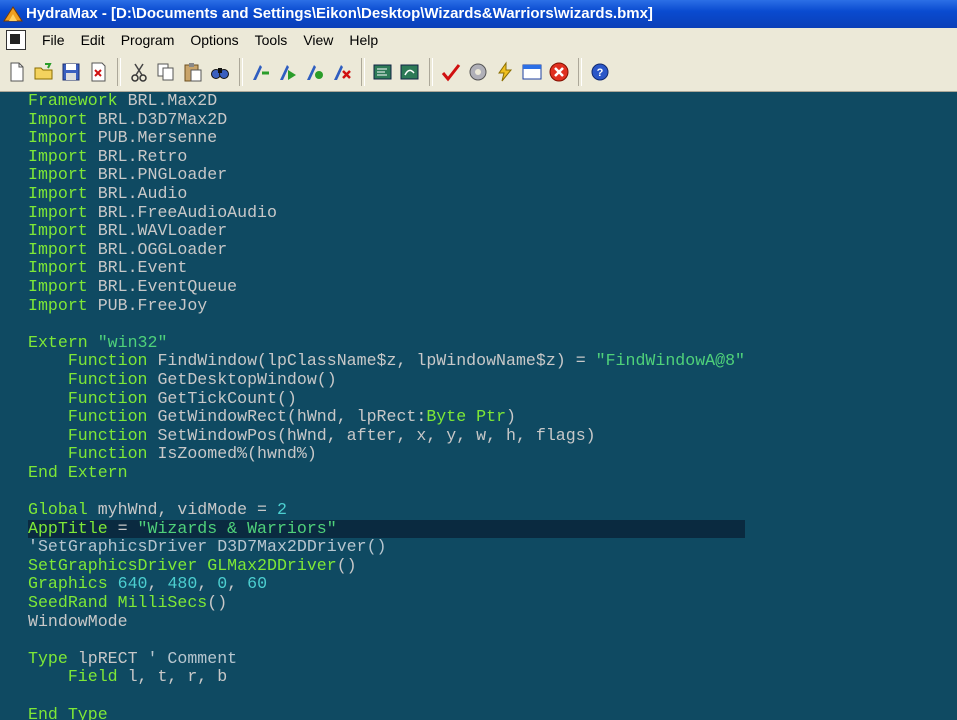 This screenshot has width=957, height=720. What do you see at coordinates (386, 120) in the screenshot?
I see `code-line: Import BRL.D3D7Max2D` at bounding box center [386, 120].